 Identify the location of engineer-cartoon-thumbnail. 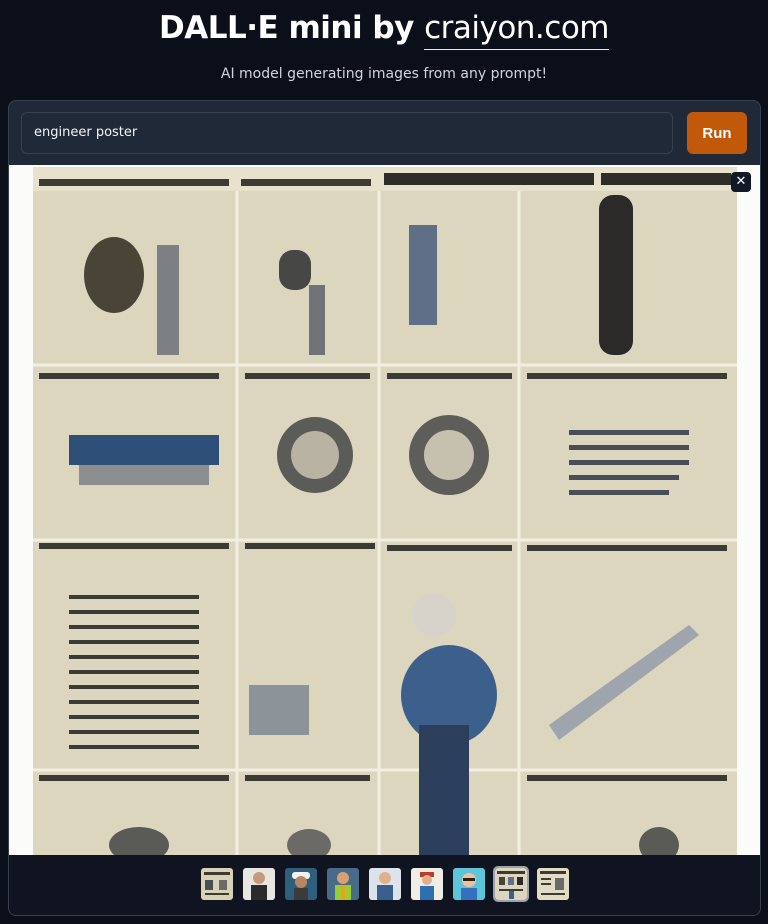
(469, 884).